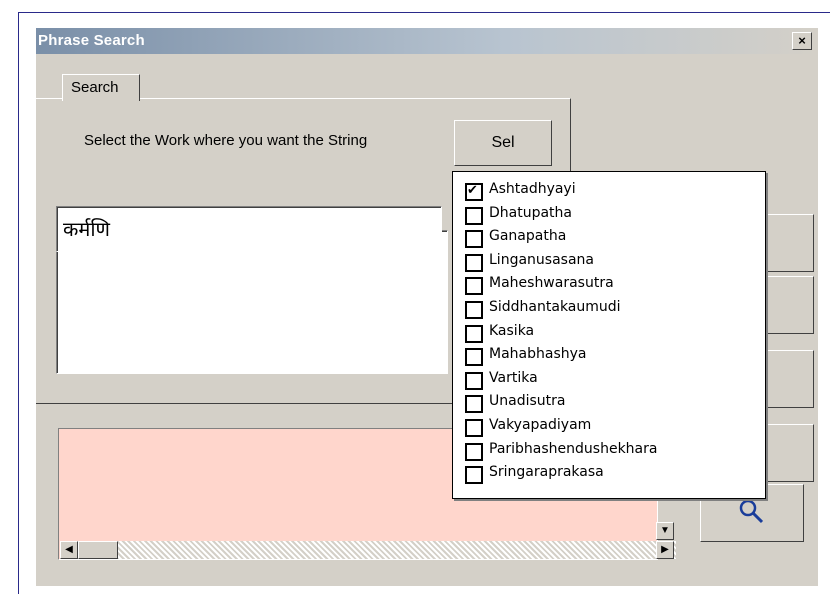  What do you see at coordinates (541, 259) in the screenshot?
I see `work-option-label: Linganusasana` at bounding box center [541, 259].